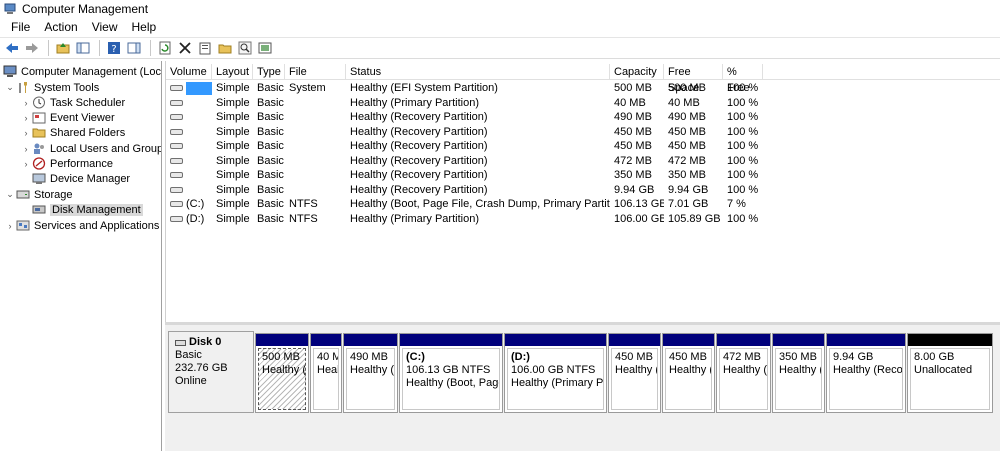 This screenshot has height=451, width=1000. I want to click on back-icon, so click(12, 48).